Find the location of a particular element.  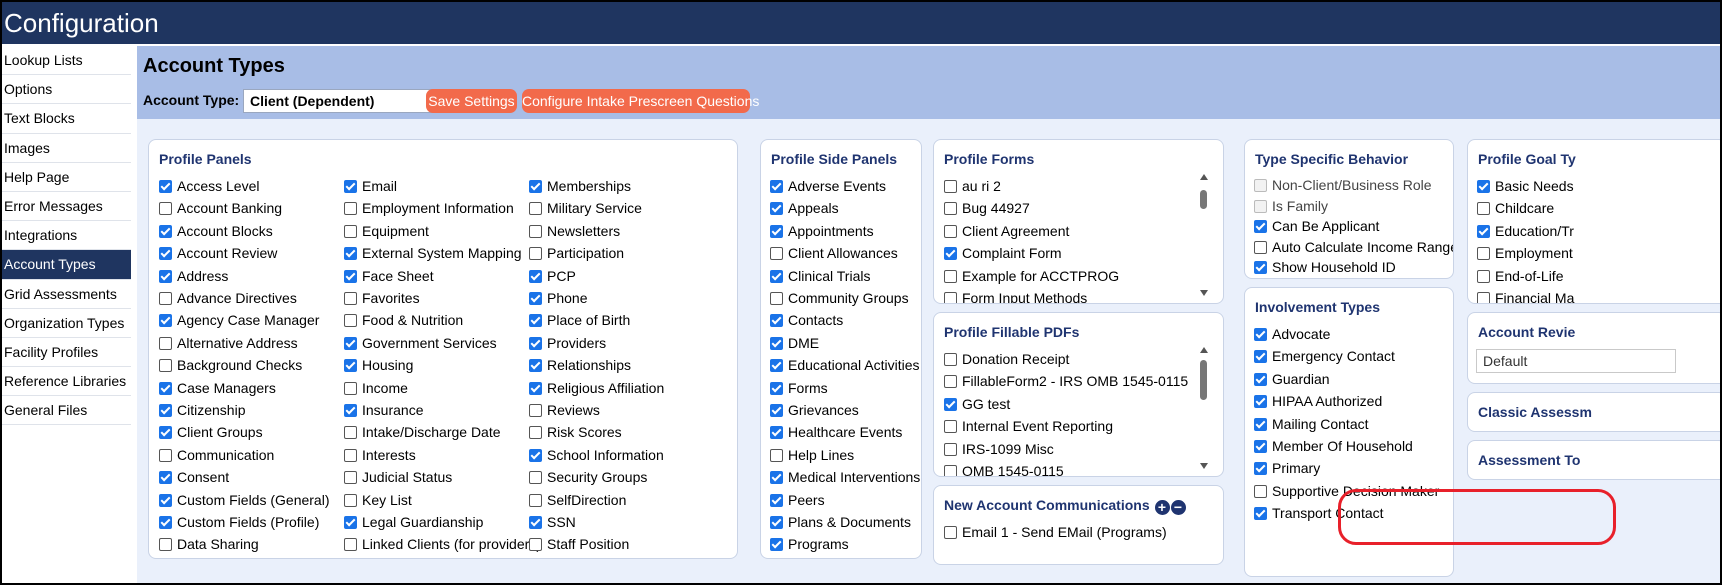

checkbox-hipaa-authorized: HIPAA Authorized is located at coordinates (1318, 401).